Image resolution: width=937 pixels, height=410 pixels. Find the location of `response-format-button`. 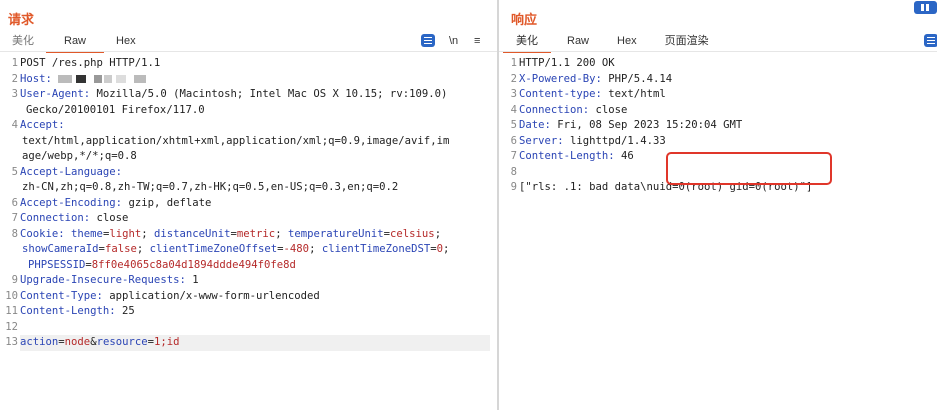

response-format-button is located at coordinates (930, 40).